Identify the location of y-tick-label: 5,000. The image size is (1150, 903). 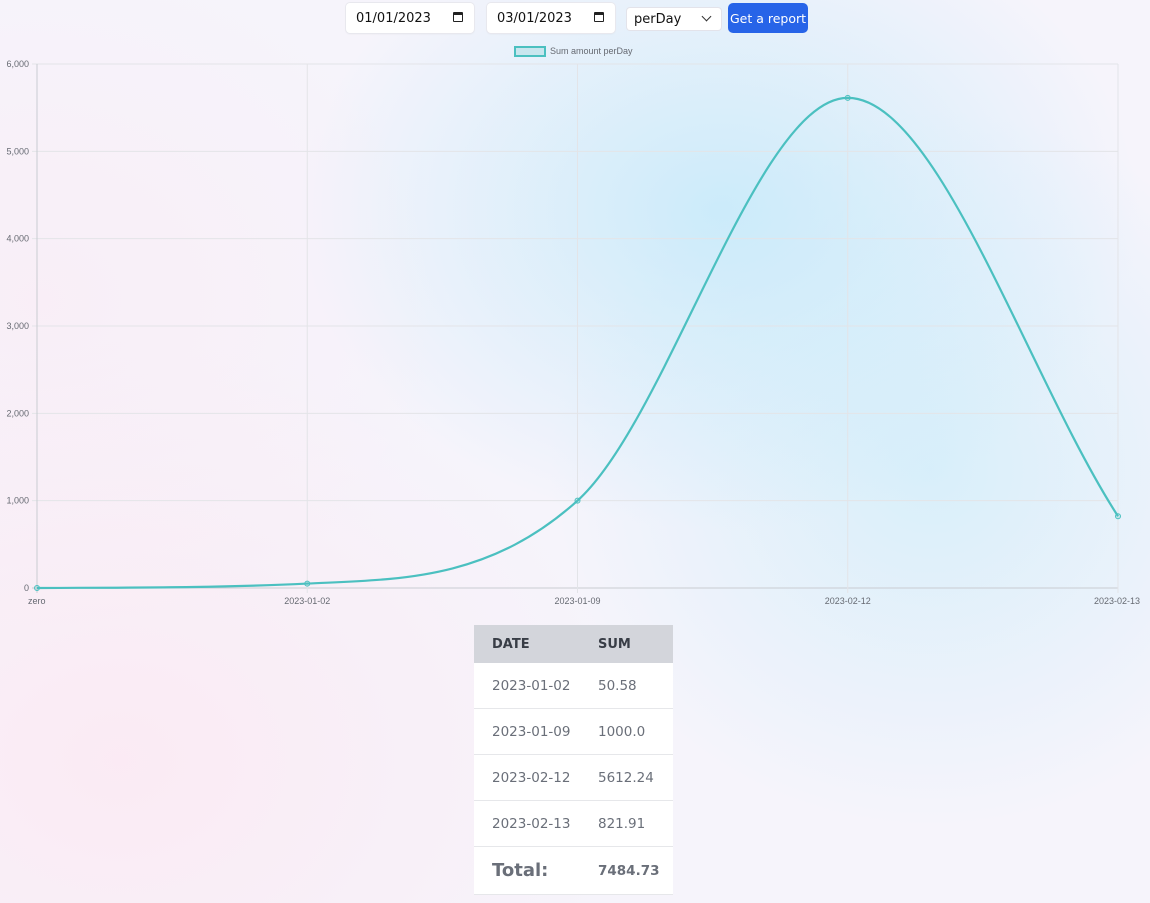
(17, 151).